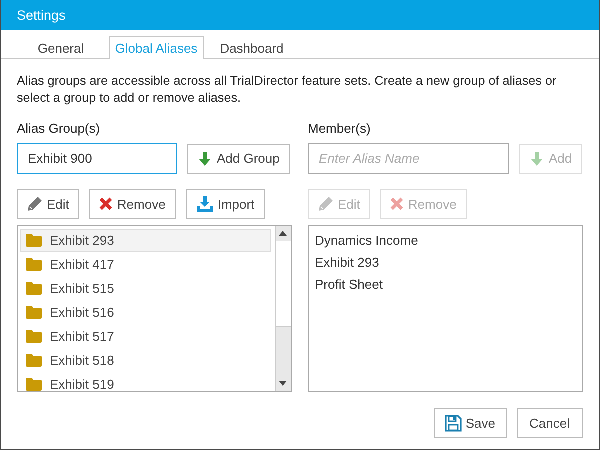 This screenshot has width=600, height=450. I want to click on group-name: Exhibit 417, so click(82, 264).